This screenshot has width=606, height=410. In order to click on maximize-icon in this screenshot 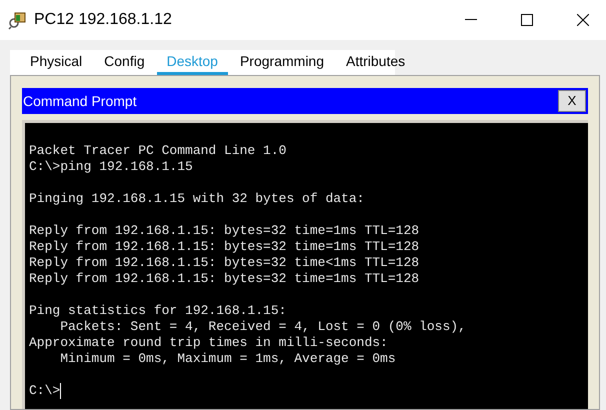, I will do `click(527, 20)`.